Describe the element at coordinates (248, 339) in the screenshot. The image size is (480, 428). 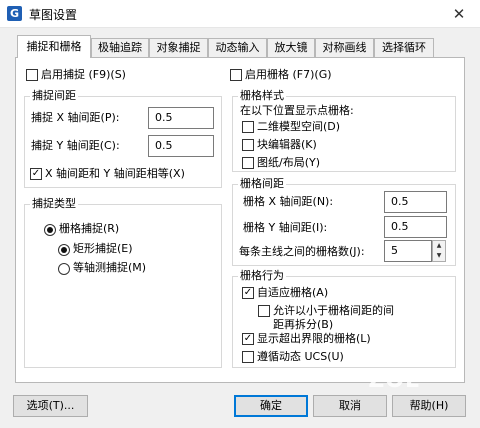
I see `beyond-limits-checkbox: ✓` at that location.